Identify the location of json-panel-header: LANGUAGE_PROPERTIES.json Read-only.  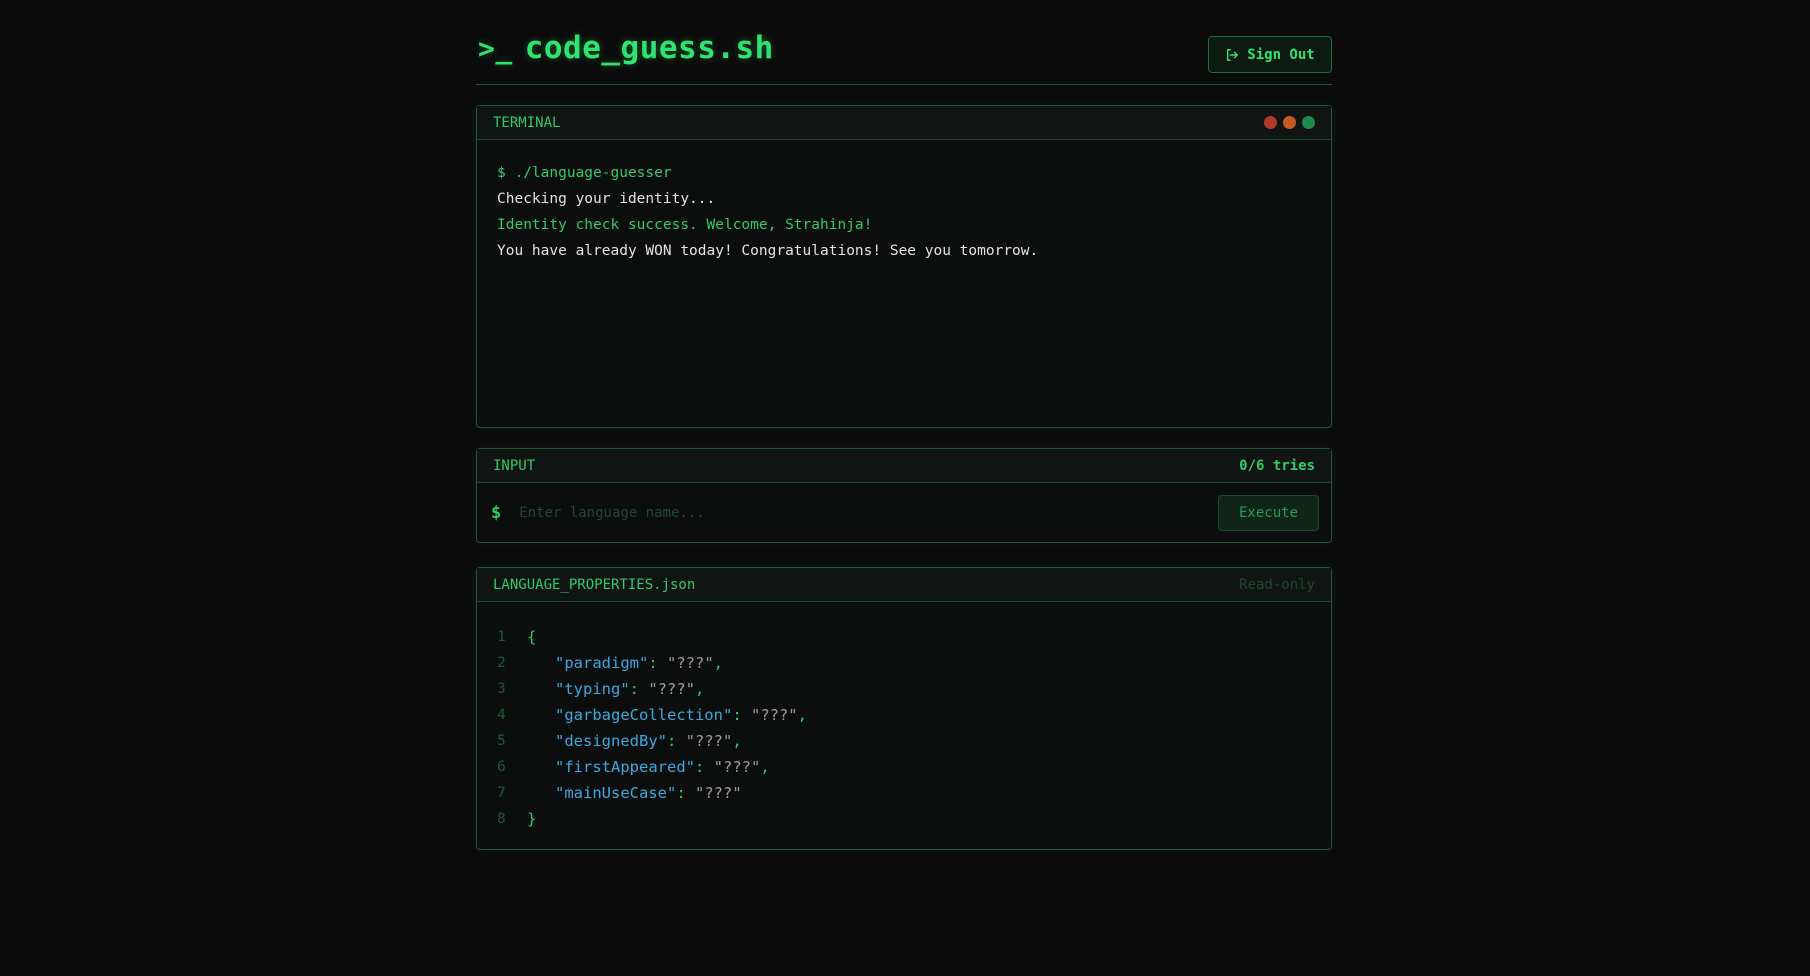
(904, 585).